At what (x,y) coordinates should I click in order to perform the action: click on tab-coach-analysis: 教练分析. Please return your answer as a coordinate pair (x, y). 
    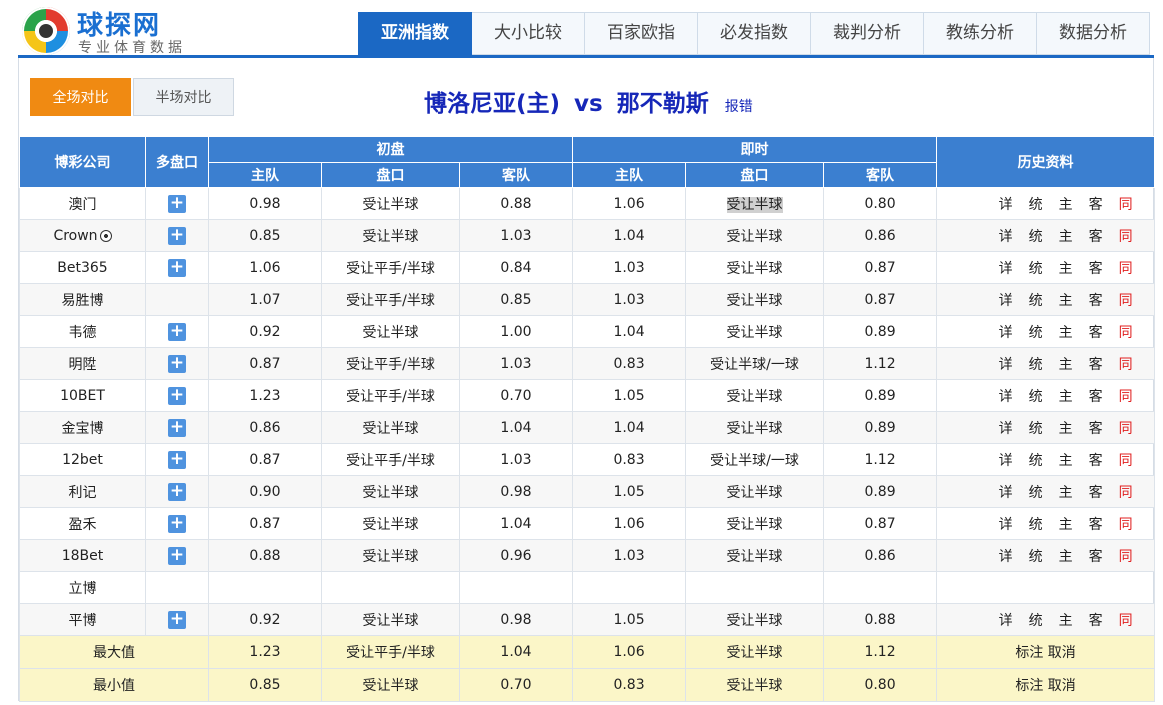
    Looking at the image, I should click on (980, 33).